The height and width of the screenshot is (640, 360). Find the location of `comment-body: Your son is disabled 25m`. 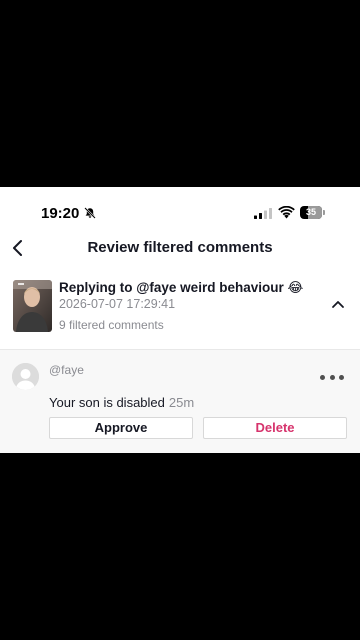

comment-body: Your son is disabled 25m is located at coordinates (121, 402).